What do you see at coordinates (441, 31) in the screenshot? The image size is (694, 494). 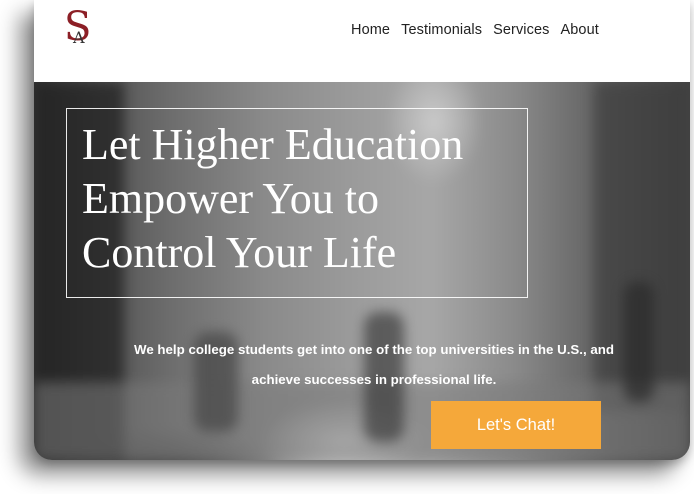 I see `nav-testimonials-link: Testimonials` at bounding box center [441, 31].